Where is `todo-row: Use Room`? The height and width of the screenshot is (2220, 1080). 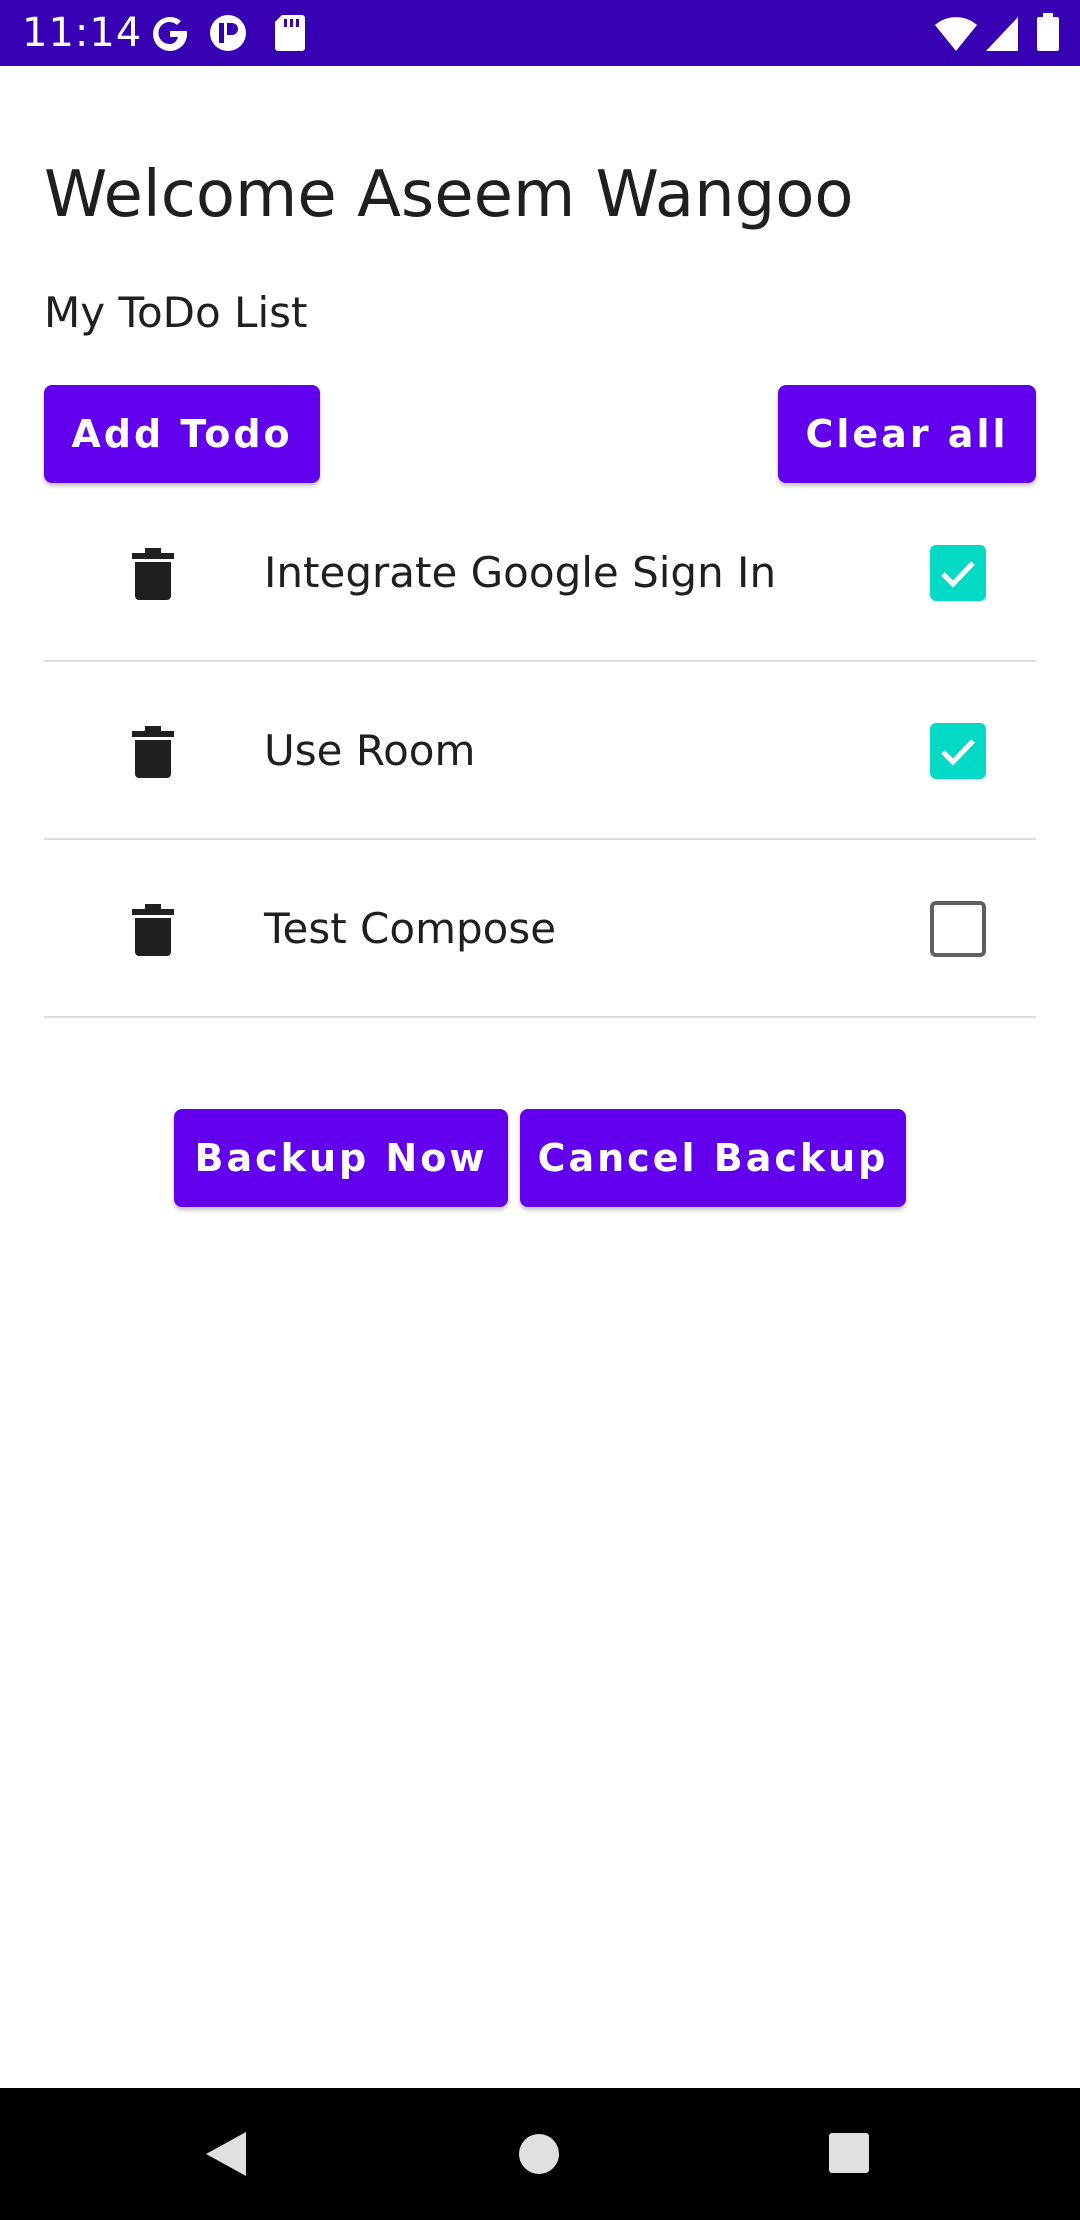
todo-row: Use Room is located at coordinates (540, 751).